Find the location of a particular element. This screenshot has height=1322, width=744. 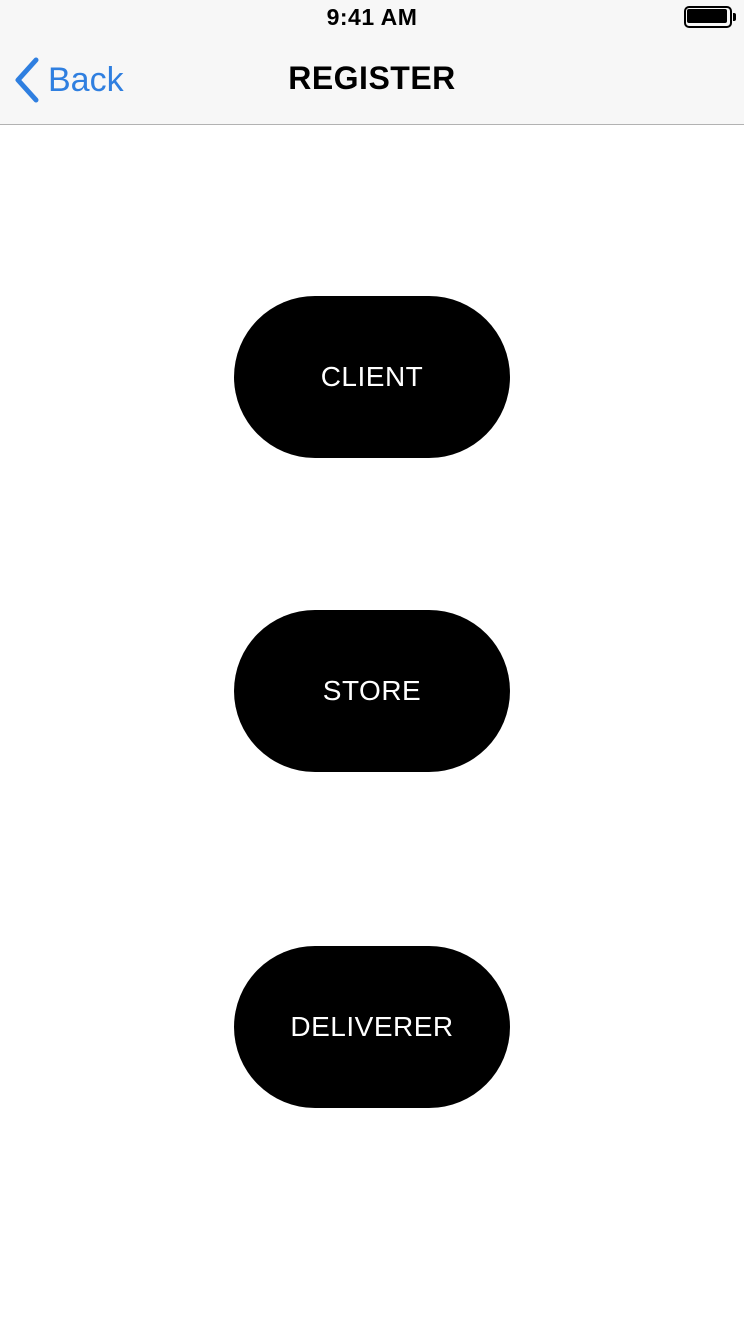

store-button: STORE is located at coordinates (372, 691).